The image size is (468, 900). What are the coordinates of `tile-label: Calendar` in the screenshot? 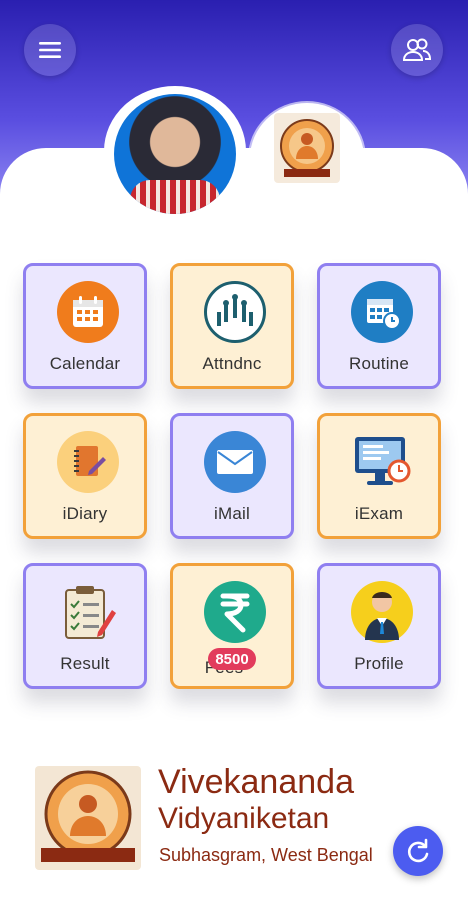 It's located at (85, 363).